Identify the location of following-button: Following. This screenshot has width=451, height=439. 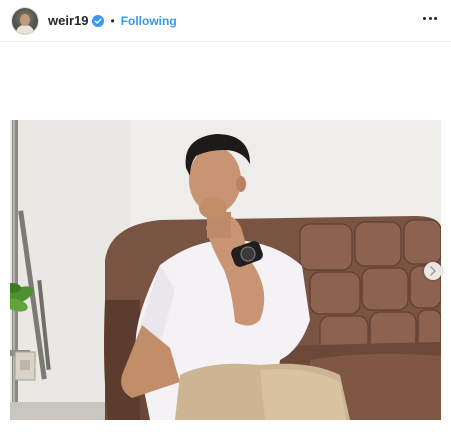
(149, 21).